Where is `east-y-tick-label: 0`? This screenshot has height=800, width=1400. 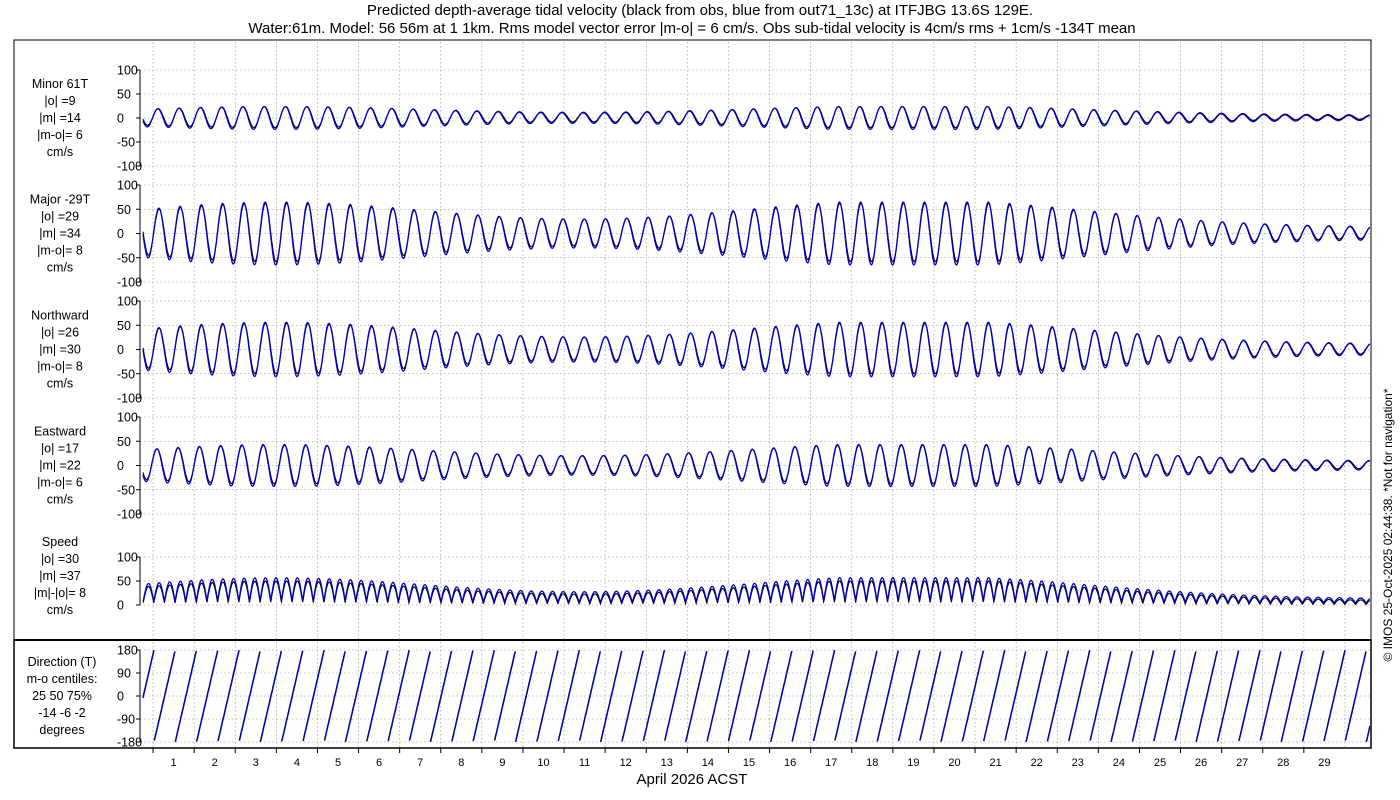 east-y-tick-label: 0 is located at coordinates (120, 466).